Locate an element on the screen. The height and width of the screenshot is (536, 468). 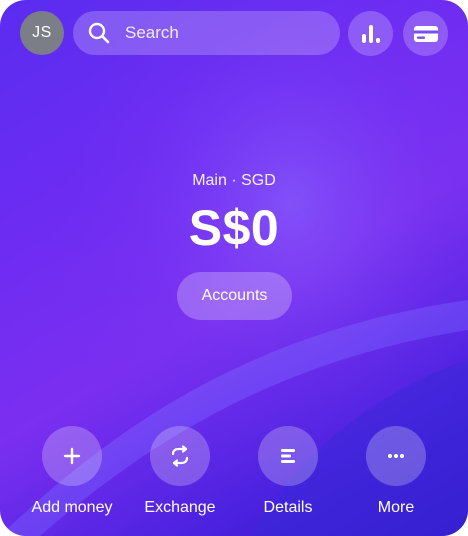
details-label: Details is located at coordinates (288, 507).